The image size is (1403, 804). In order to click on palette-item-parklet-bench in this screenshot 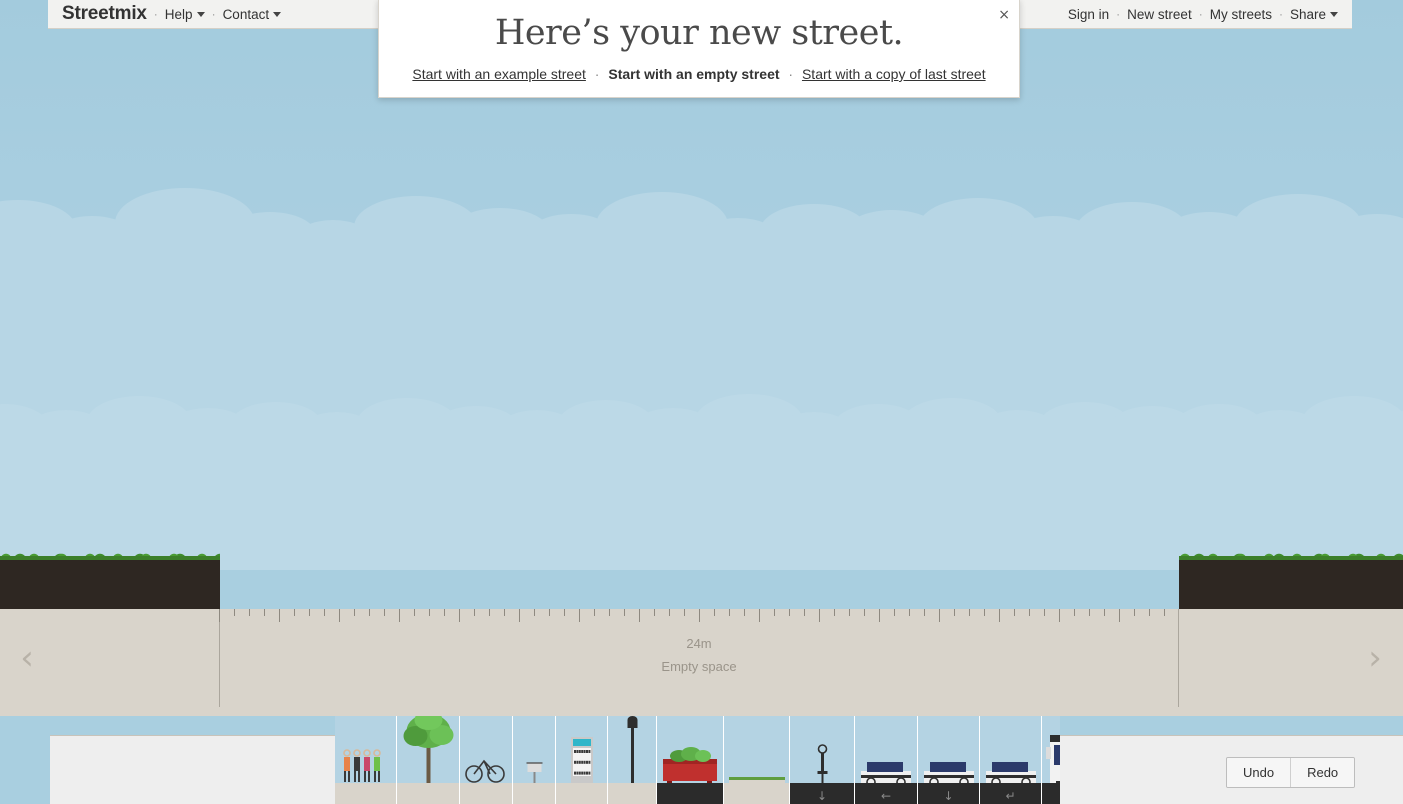, I will do `click(690, 760)`.